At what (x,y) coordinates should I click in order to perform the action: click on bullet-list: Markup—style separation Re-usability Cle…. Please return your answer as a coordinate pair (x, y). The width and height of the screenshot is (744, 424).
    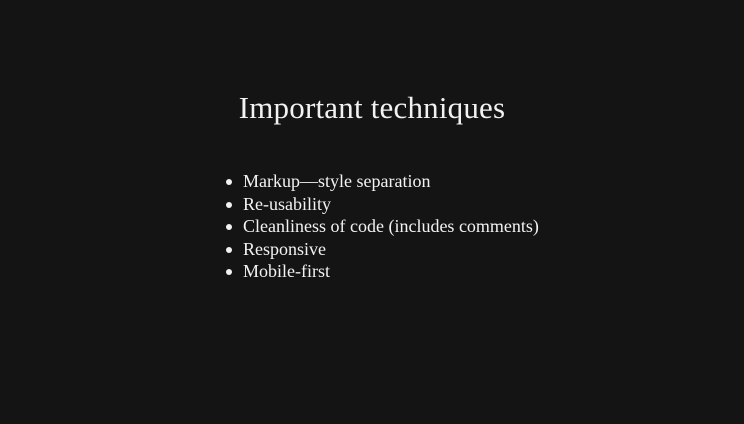
    Looking at the image, I should click on (382, 226).